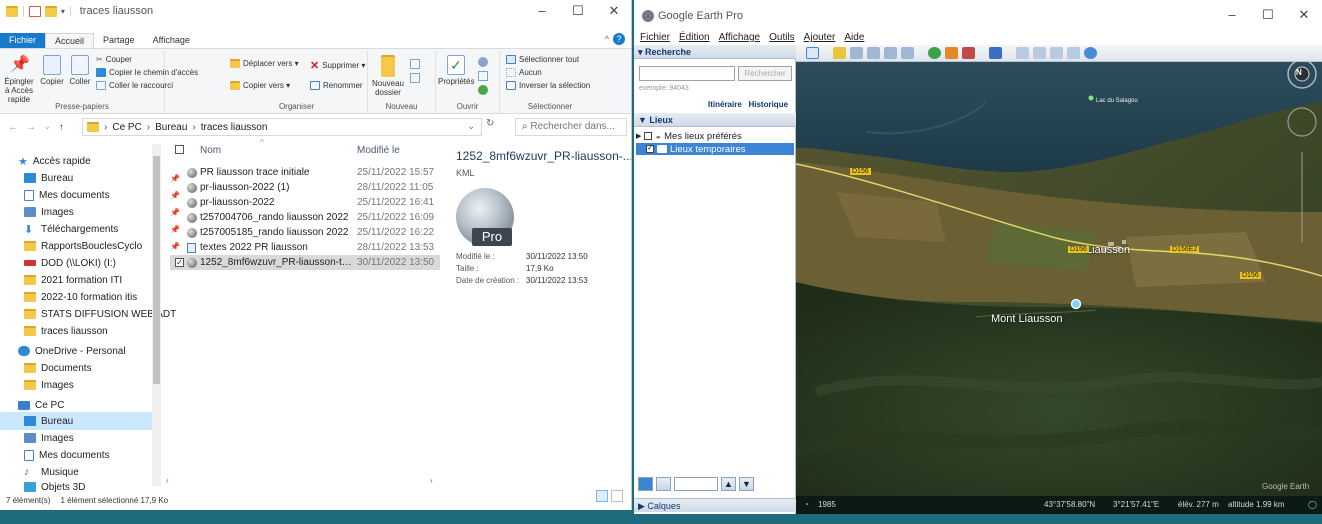  Describe the element at coordinates (102, 263) in the screenshot. I see `sidebar-item-dod-drive: DOD (\\LOKI) (I:)📌` at that location.